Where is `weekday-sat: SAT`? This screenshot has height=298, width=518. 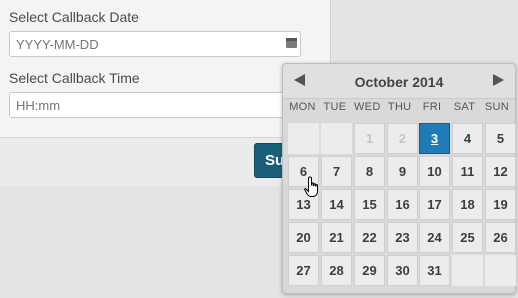
weekday-sat: SAT is located at coordinates (464, 107).